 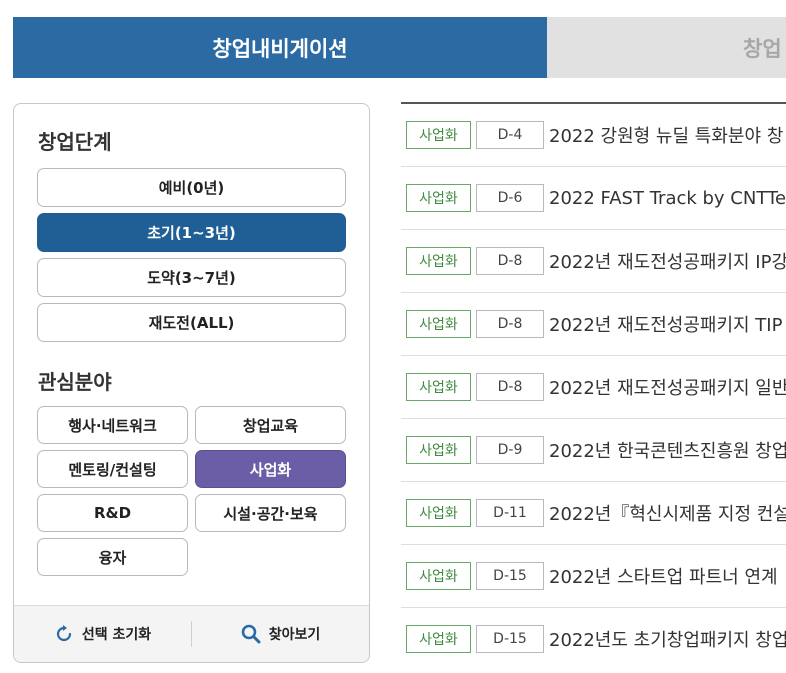 I want to click on list-item: 사업화 D-15 2022년도 초기창업패키지 창업, so click(x=593, y=633).